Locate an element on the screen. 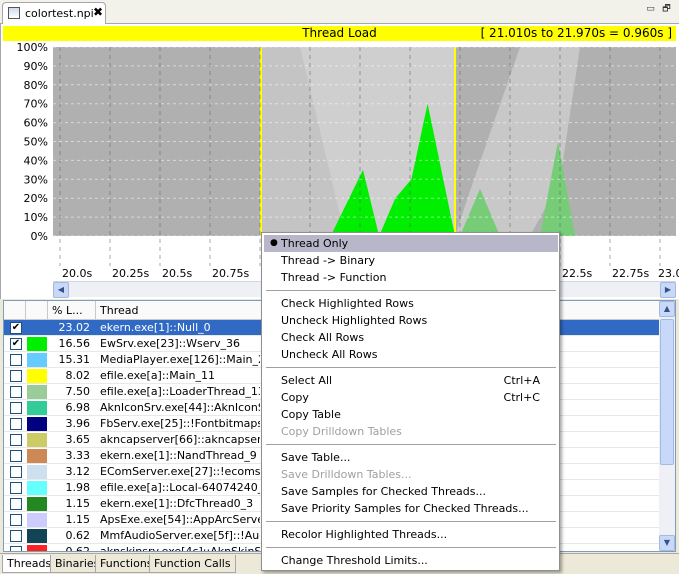  menu-item-thread-only: ● Thread Only is located at coordinates (411, 243).